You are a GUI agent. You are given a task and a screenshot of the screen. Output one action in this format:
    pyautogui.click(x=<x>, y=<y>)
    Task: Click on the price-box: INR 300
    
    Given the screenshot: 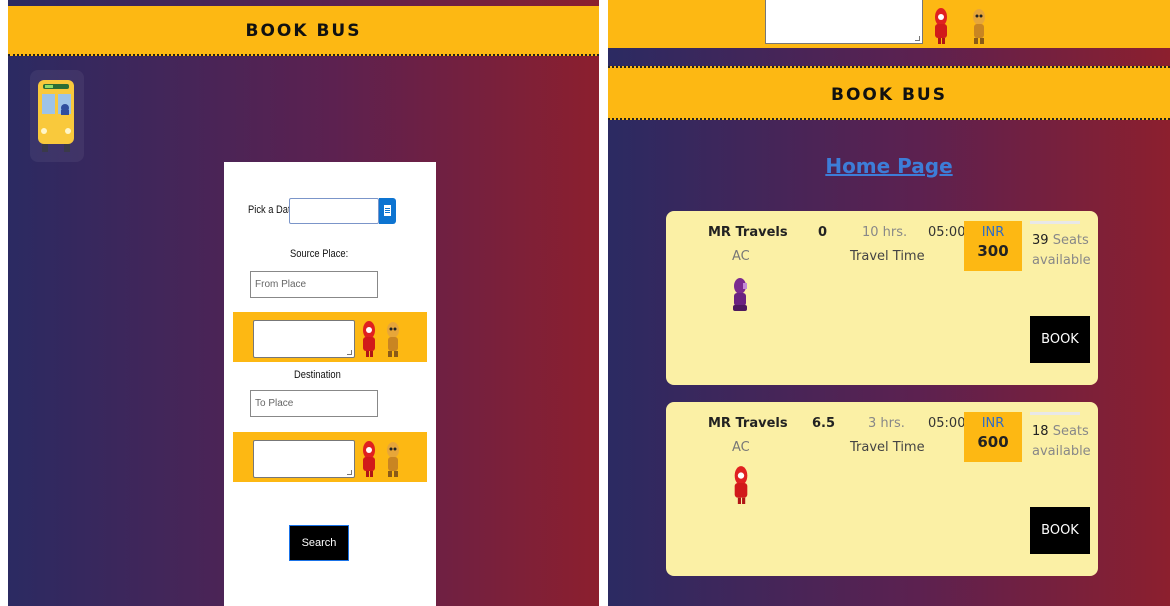 What is the action you would take?
    pyautogui.click(x=993, y=246)
    